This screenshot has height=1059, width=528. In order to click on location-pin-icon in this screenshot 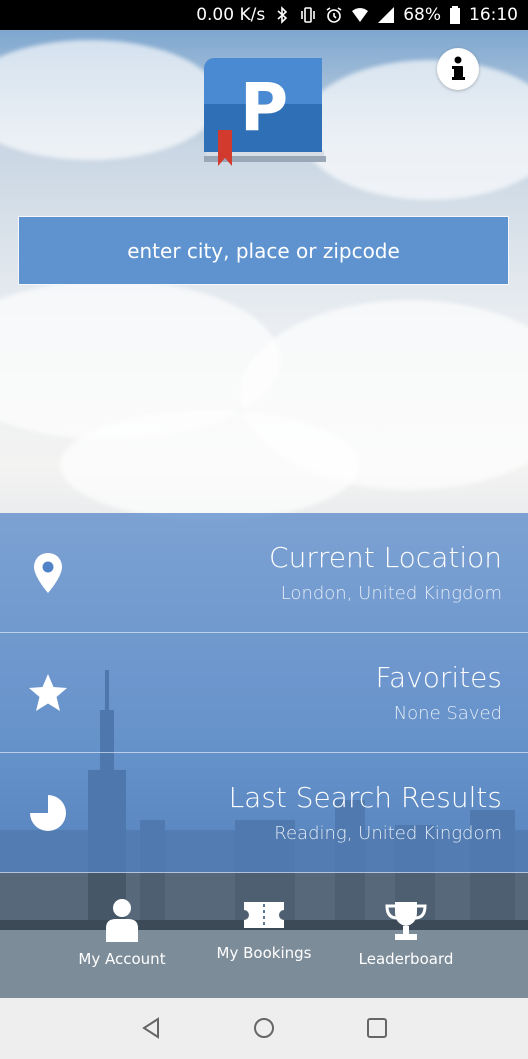, I will do `click(48, 573)`.